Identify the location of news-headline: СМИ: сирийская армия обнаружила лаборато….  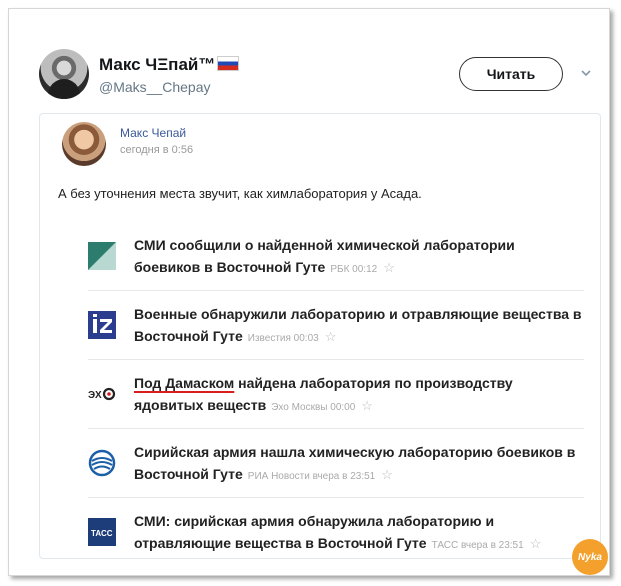
(359, 533).